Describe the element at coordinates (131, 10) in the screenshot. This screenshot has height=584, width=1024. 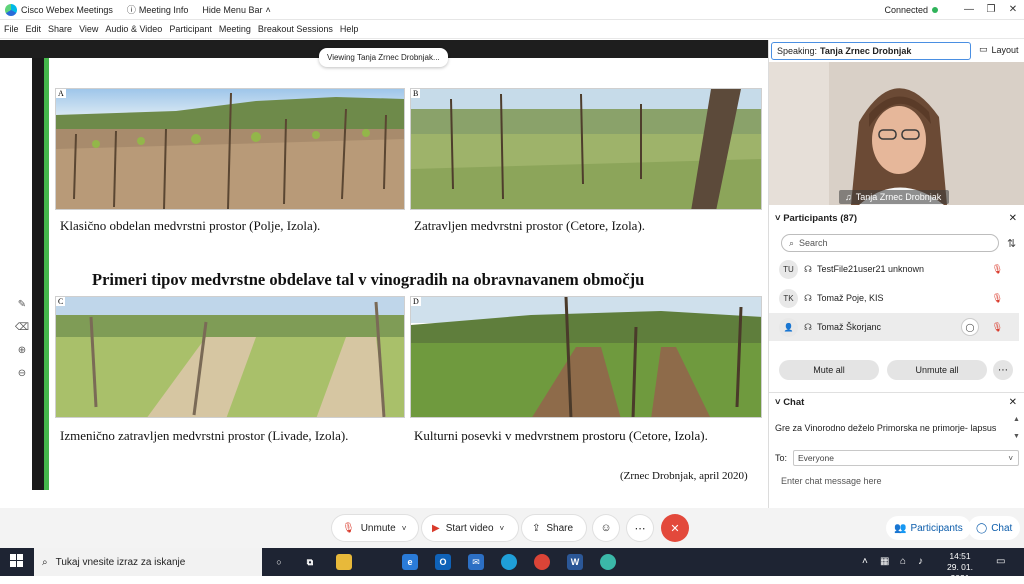
I see `info-icon: ⓘ` at that location.